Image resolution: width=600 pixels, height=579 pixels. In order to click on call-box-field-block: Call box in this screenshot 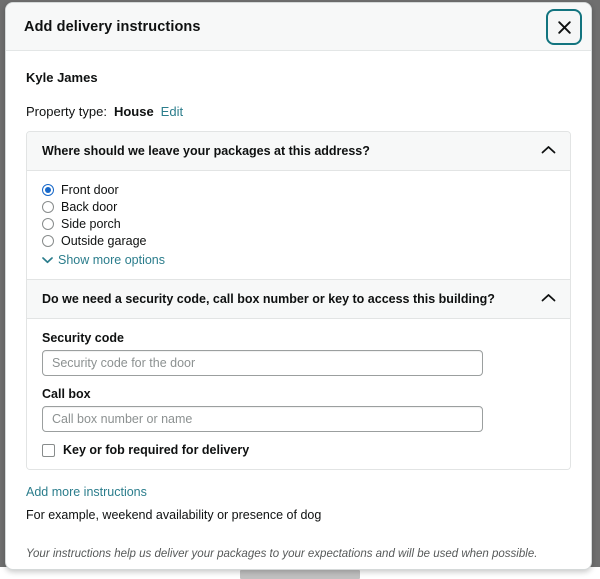, I will do `click(298, 409)`.